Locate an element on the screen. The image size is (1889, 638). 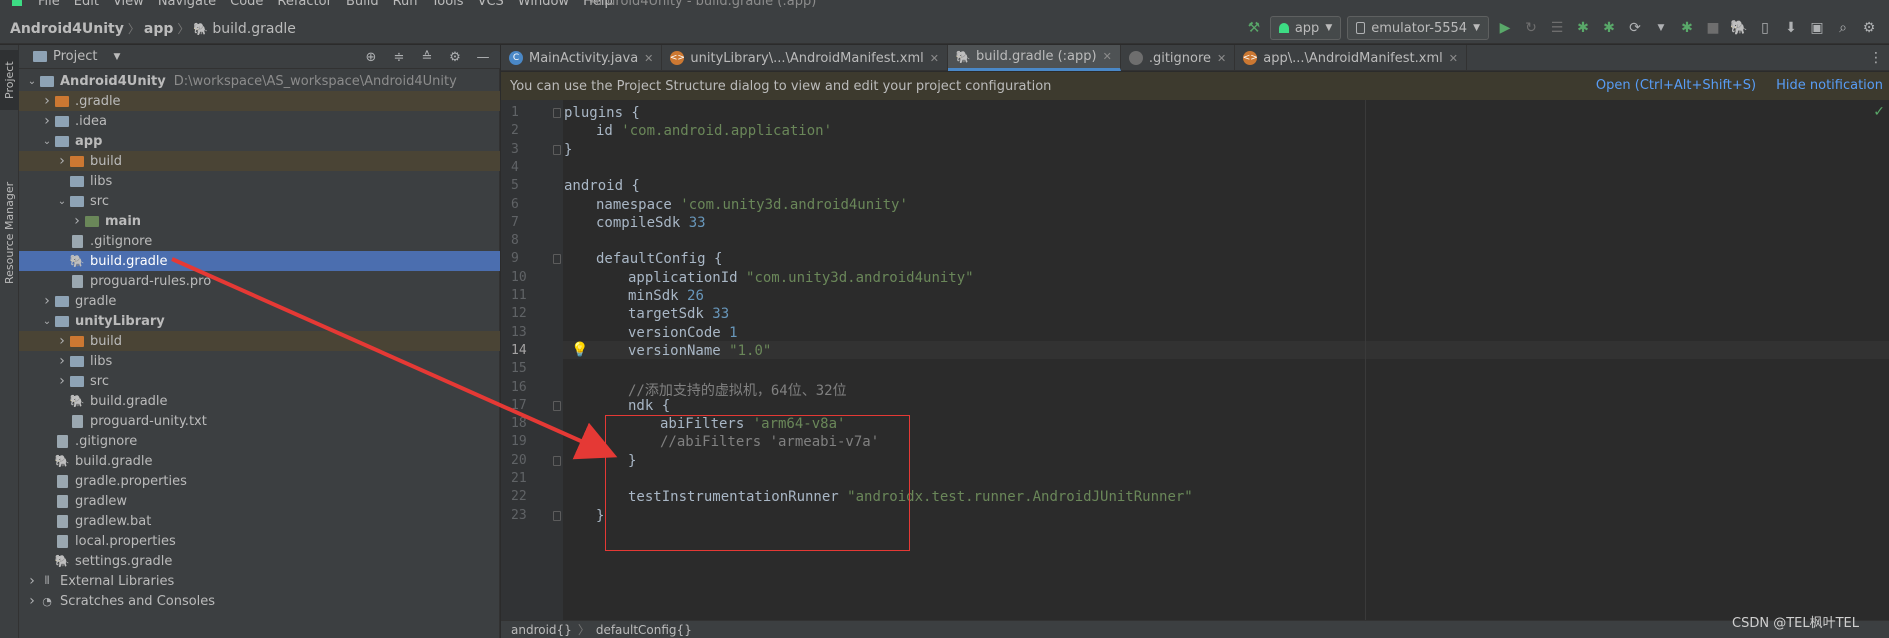
crumb-android: android{} is located at coordinates (541, 630).